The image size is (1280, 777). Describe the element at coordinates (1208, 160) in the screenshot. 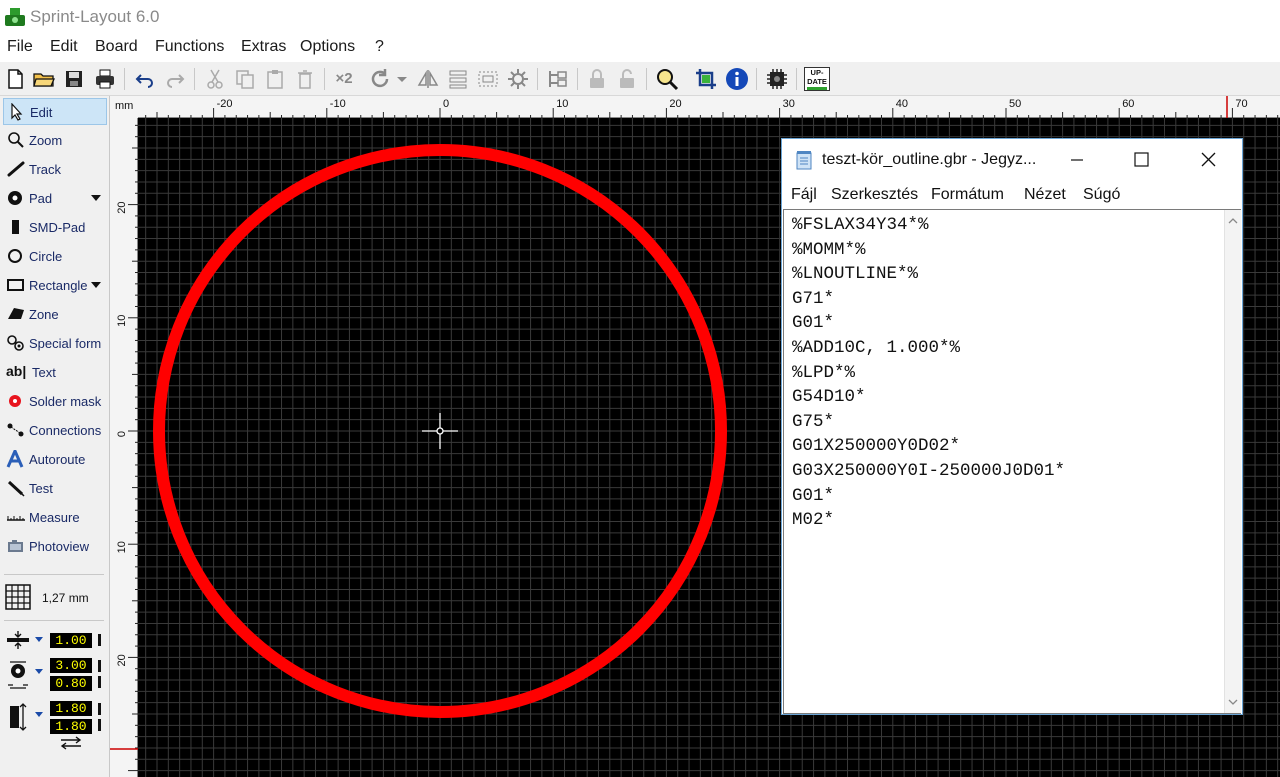

I see `close-icon` at that location.